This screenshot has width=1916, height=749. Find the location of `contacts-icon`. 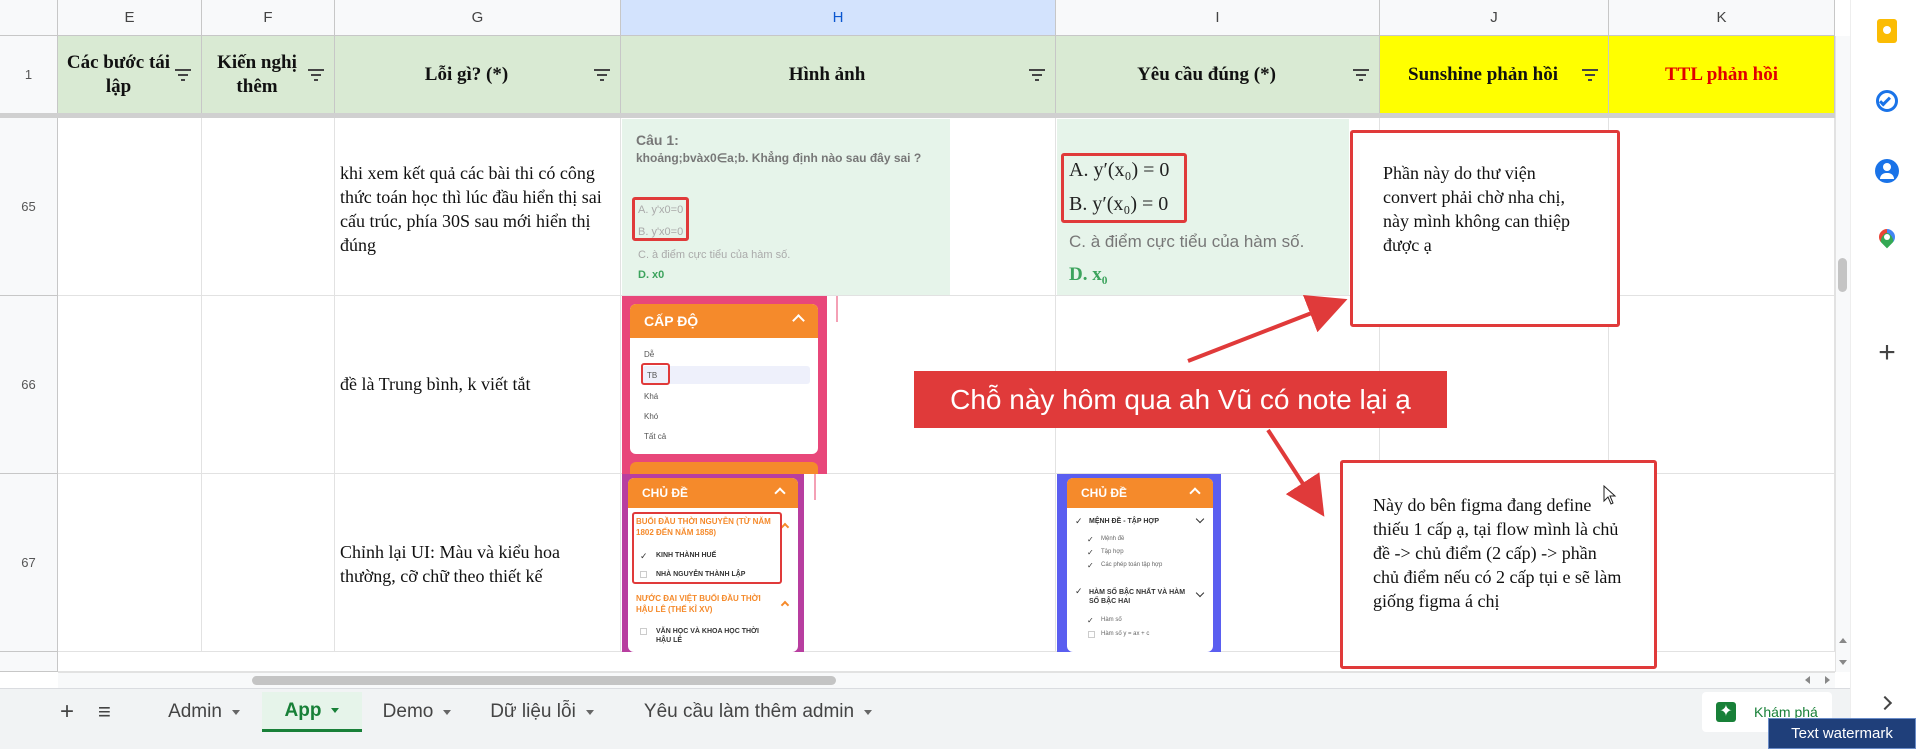

contacts-icon is located at coordinates (1887, 171).